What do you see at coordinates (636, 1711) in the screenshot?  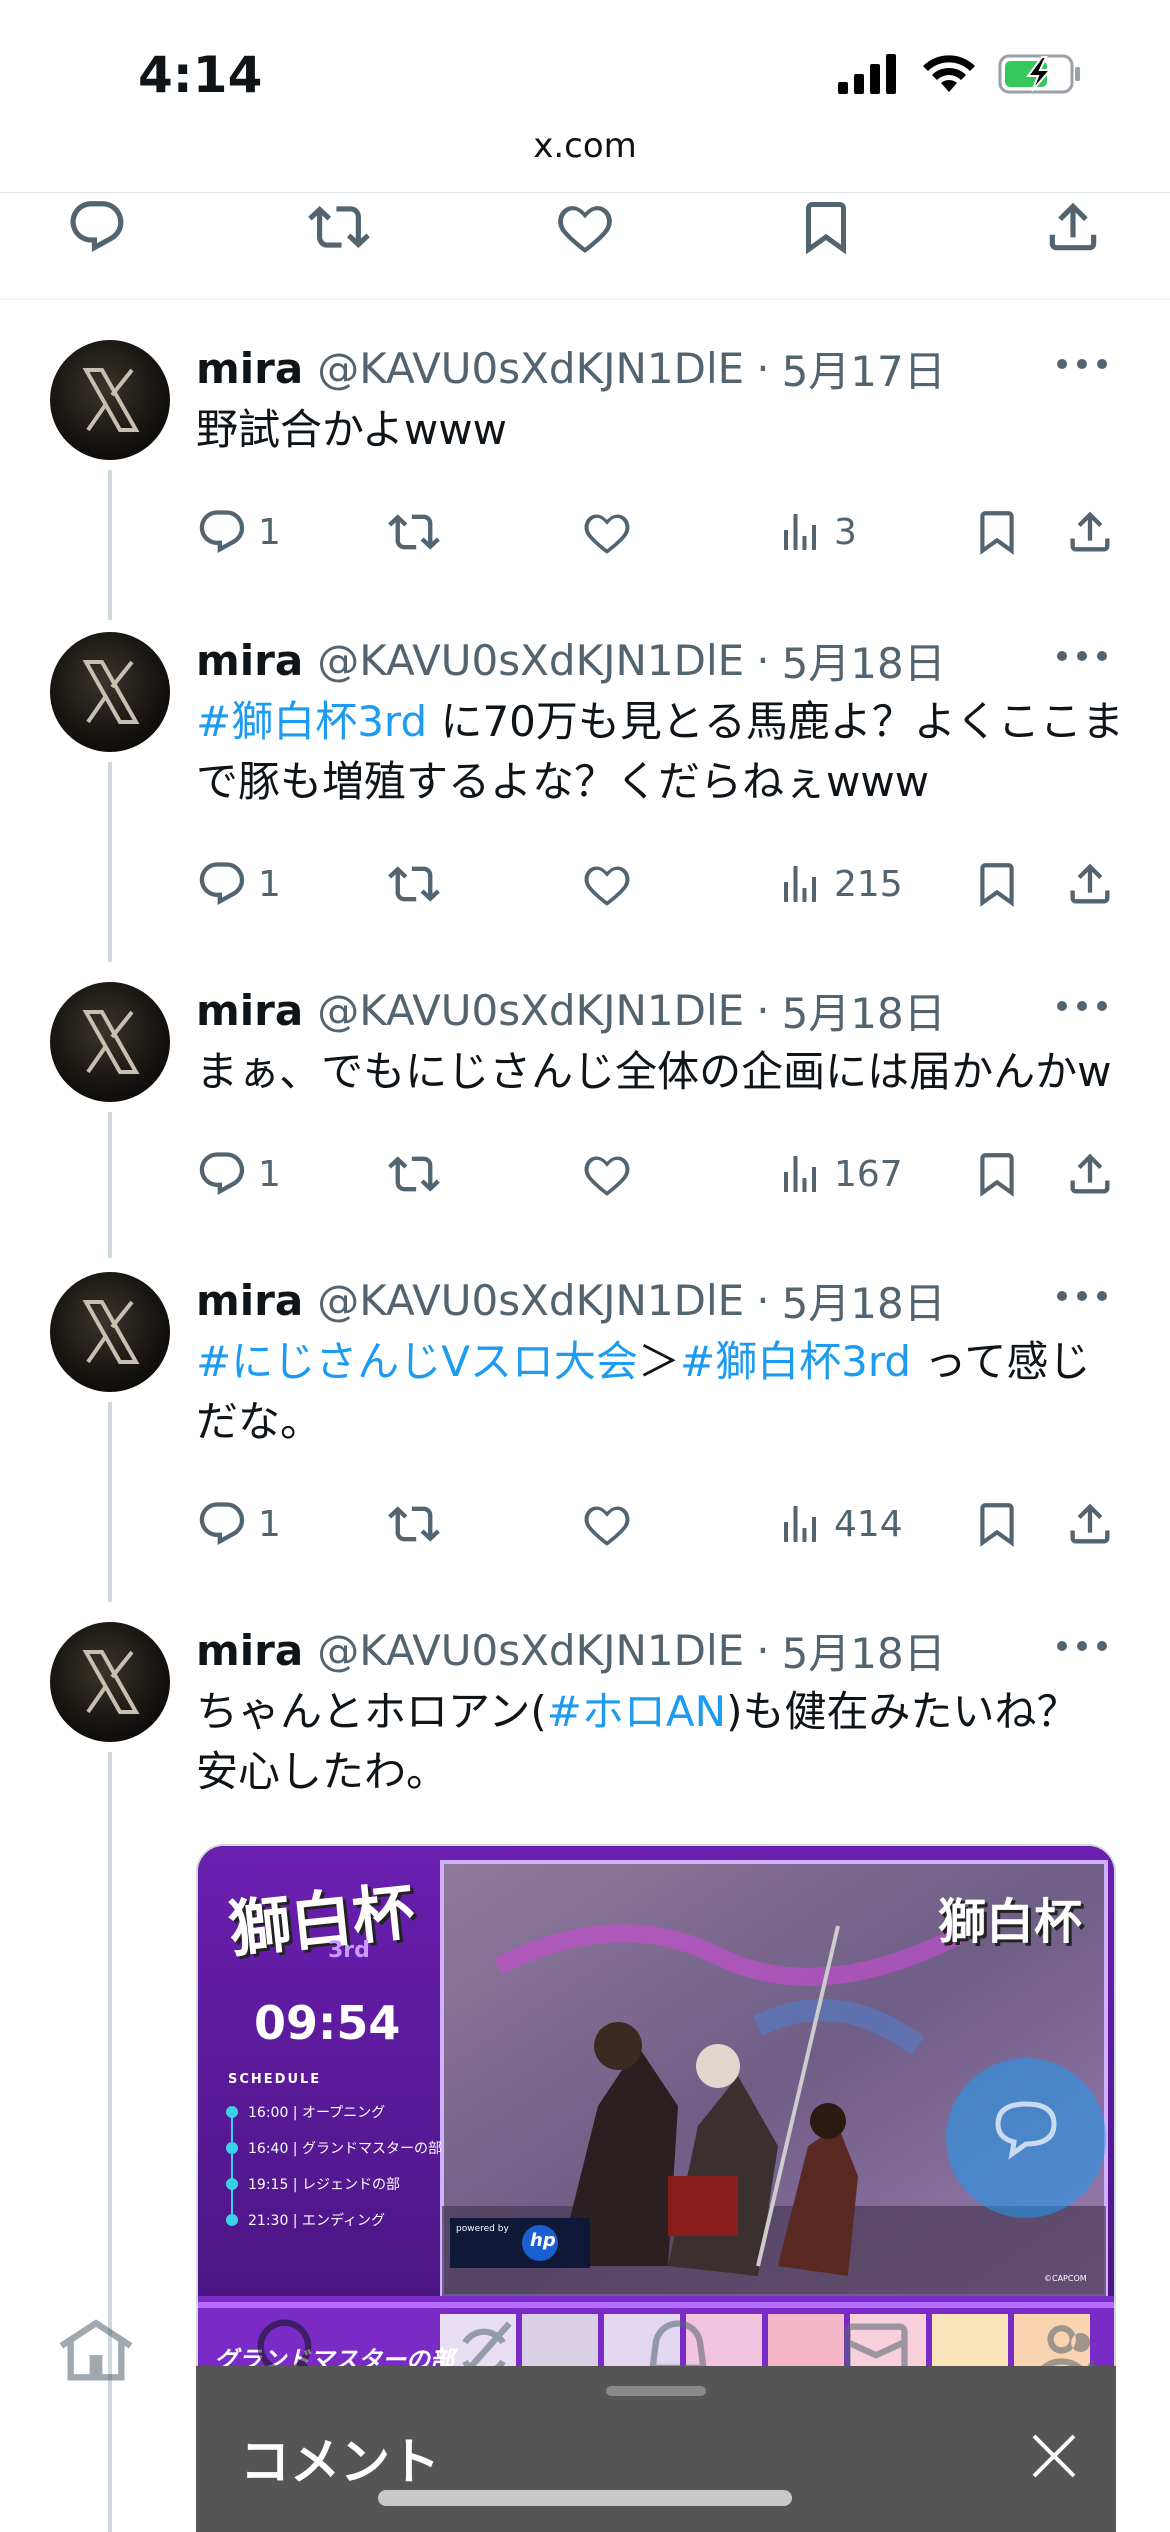 I see `hashtag-link: #ホロAN` at bounding box center [636, 1711].